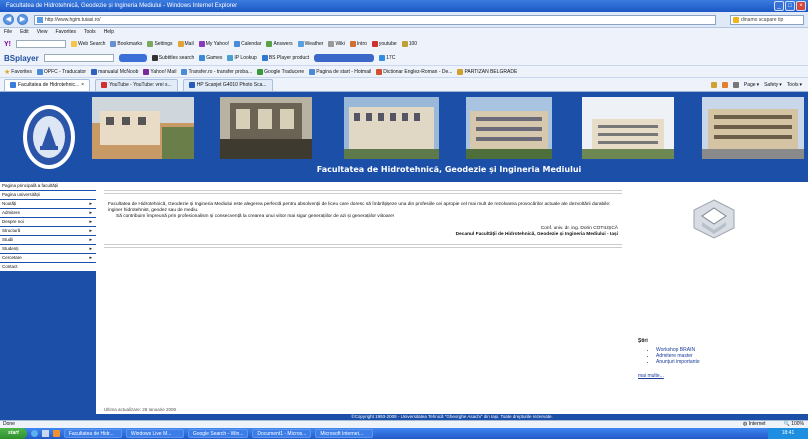 This screenshot has height=439, width=808. What do you see at coordinates (49, 137) in the screenshot?
I see `faculty-seal-logo` at bounding box center [49, 137].